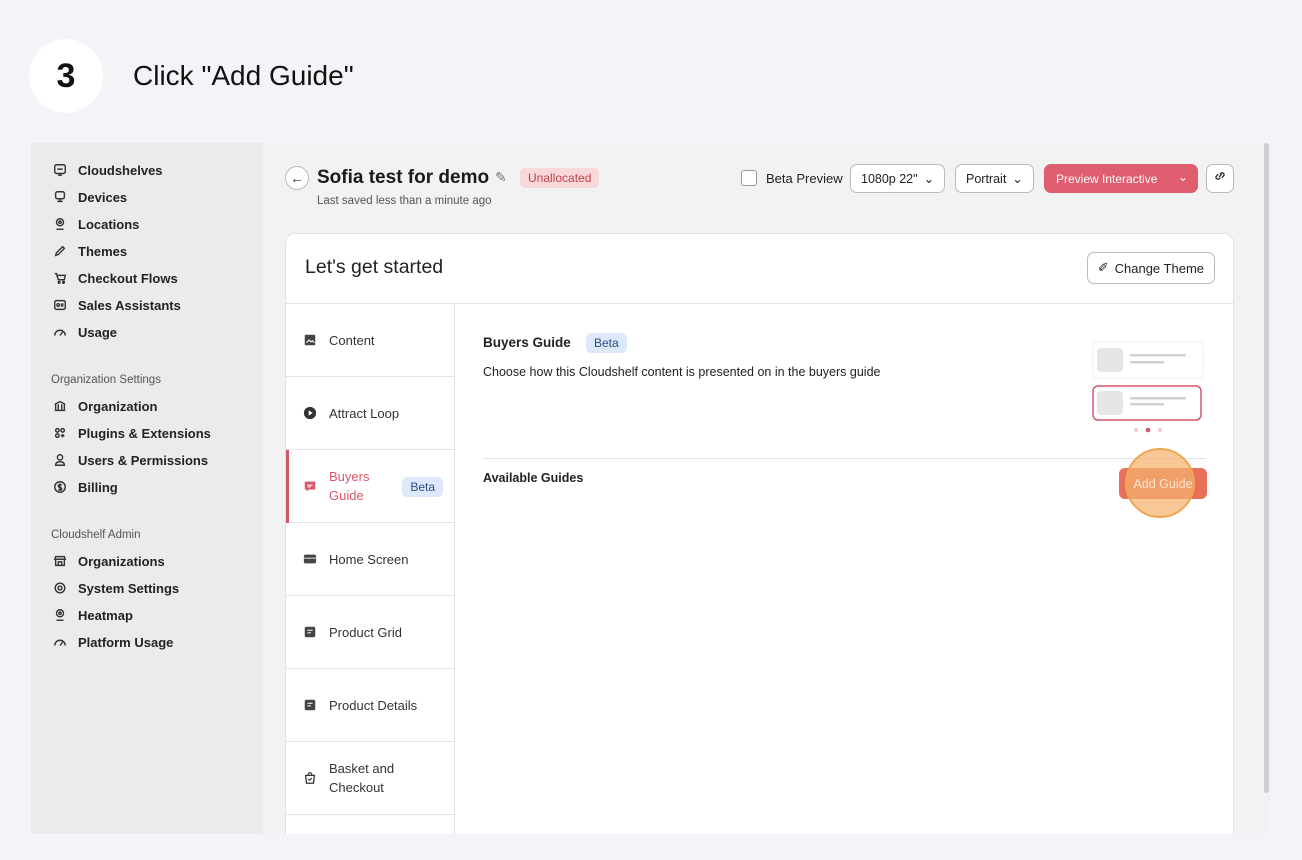  What do you see at coordinates (128, 278) in the screenshot?
I see `sidebar-item-label: Checkout Flows` at bounding box center [128, 278].